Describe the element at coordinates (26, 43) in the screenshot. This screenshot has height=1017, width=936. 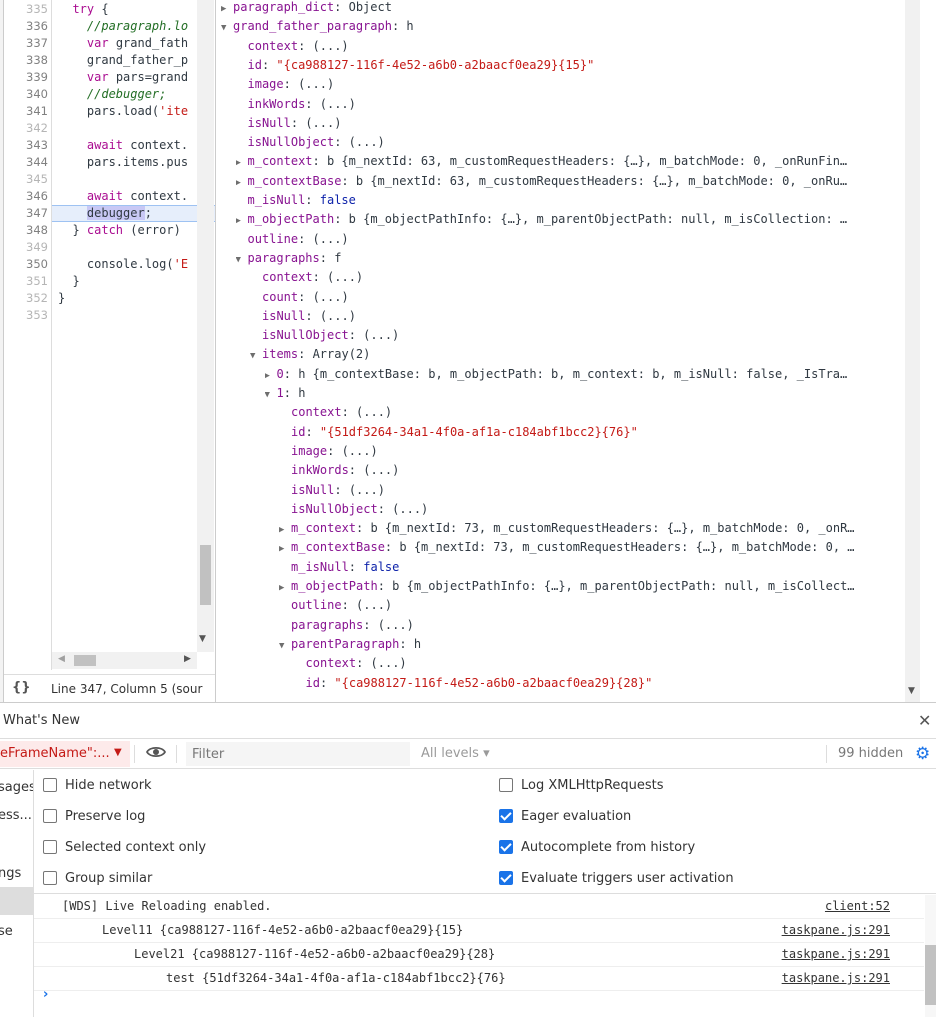
I see `line-number: 337` at that location.